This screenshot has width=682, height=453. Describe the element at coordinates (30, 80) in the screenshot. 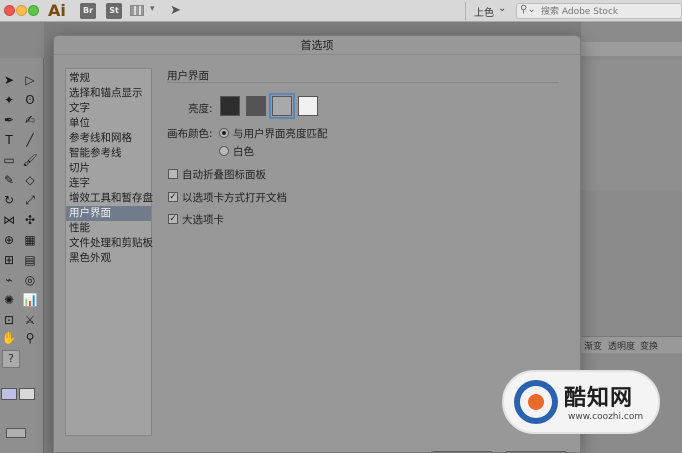

I see `direct-selection-tool-icon: ▷` at that location.